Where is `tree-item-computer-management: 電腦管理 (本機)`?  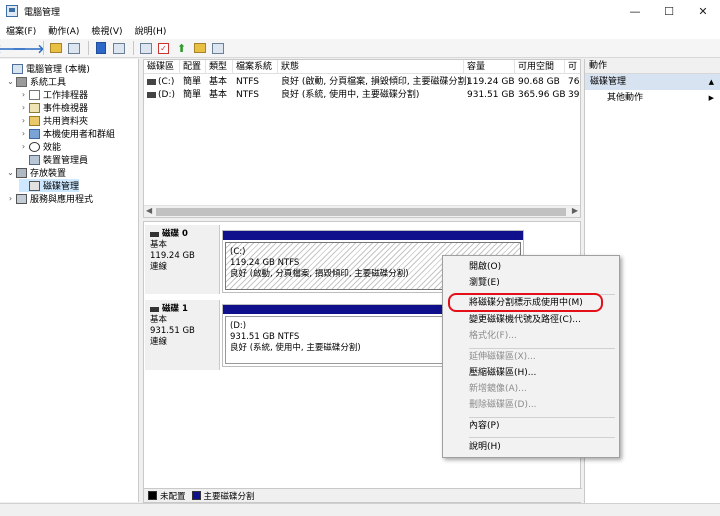 tree-item-computer-management: 電腦管理 (本機) is located at coordinates (46, 68).